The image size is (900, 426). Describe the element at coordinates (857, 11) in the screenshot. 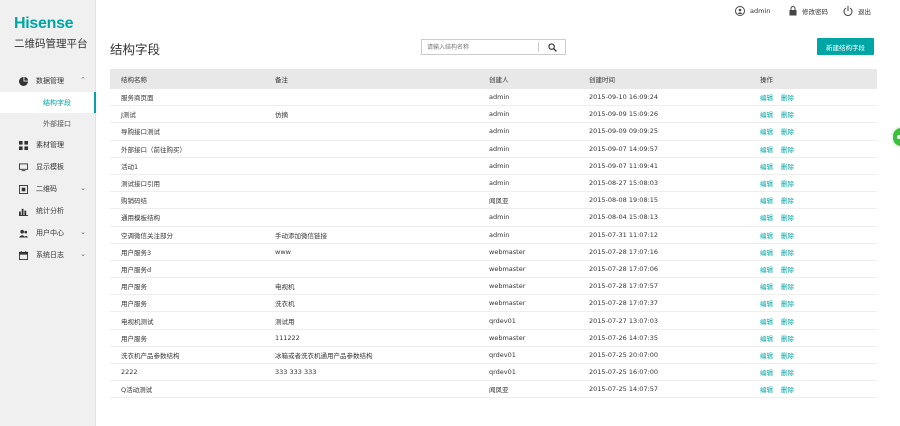

I see `logout-link: 退出` at that location.